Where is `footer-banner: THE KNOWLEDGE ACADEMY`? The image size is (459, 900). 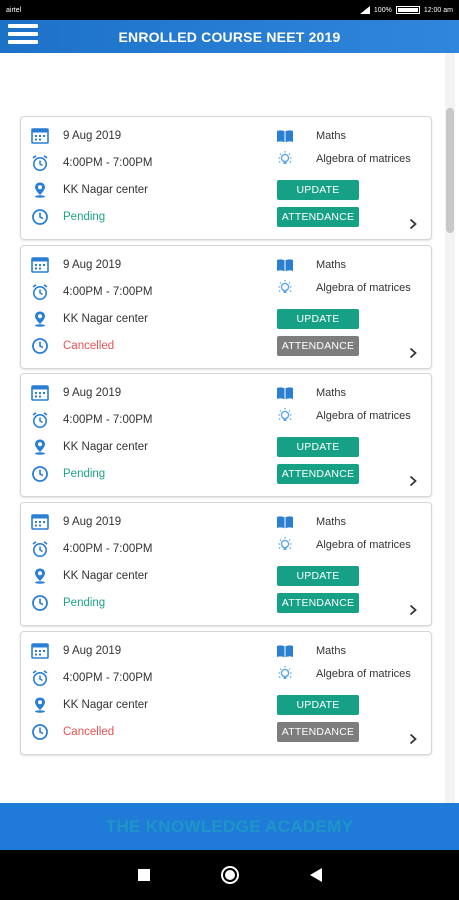 footer-banner: THE KNOWLEDGE ACADEMY is located at coordinates (229, 826).